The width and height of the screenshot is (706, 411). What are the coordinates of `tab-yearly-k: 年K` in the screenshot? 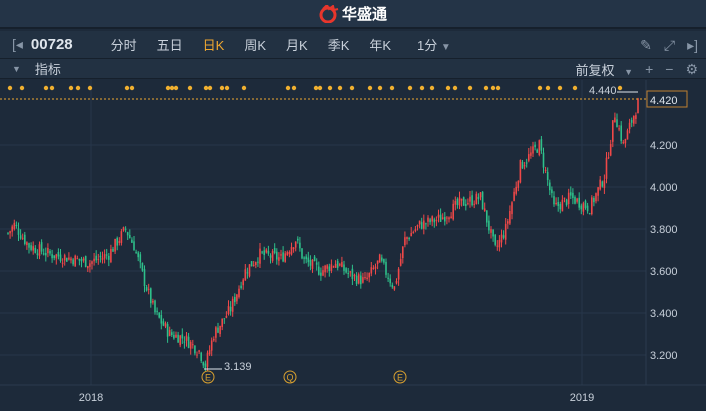 It's located at (380, 44).